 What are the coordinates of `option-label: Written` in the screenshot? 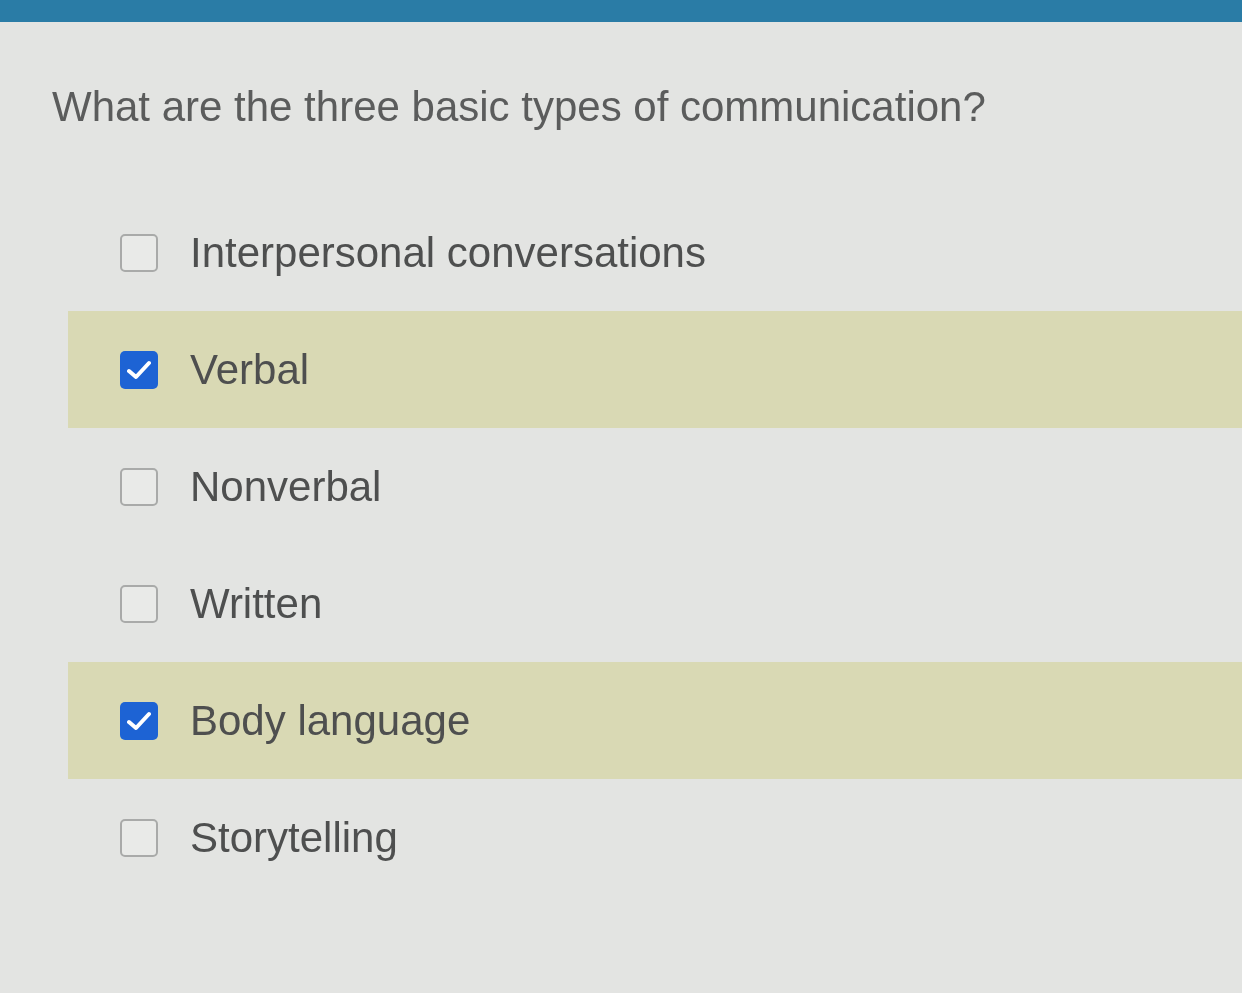 It's located at (256, 603).